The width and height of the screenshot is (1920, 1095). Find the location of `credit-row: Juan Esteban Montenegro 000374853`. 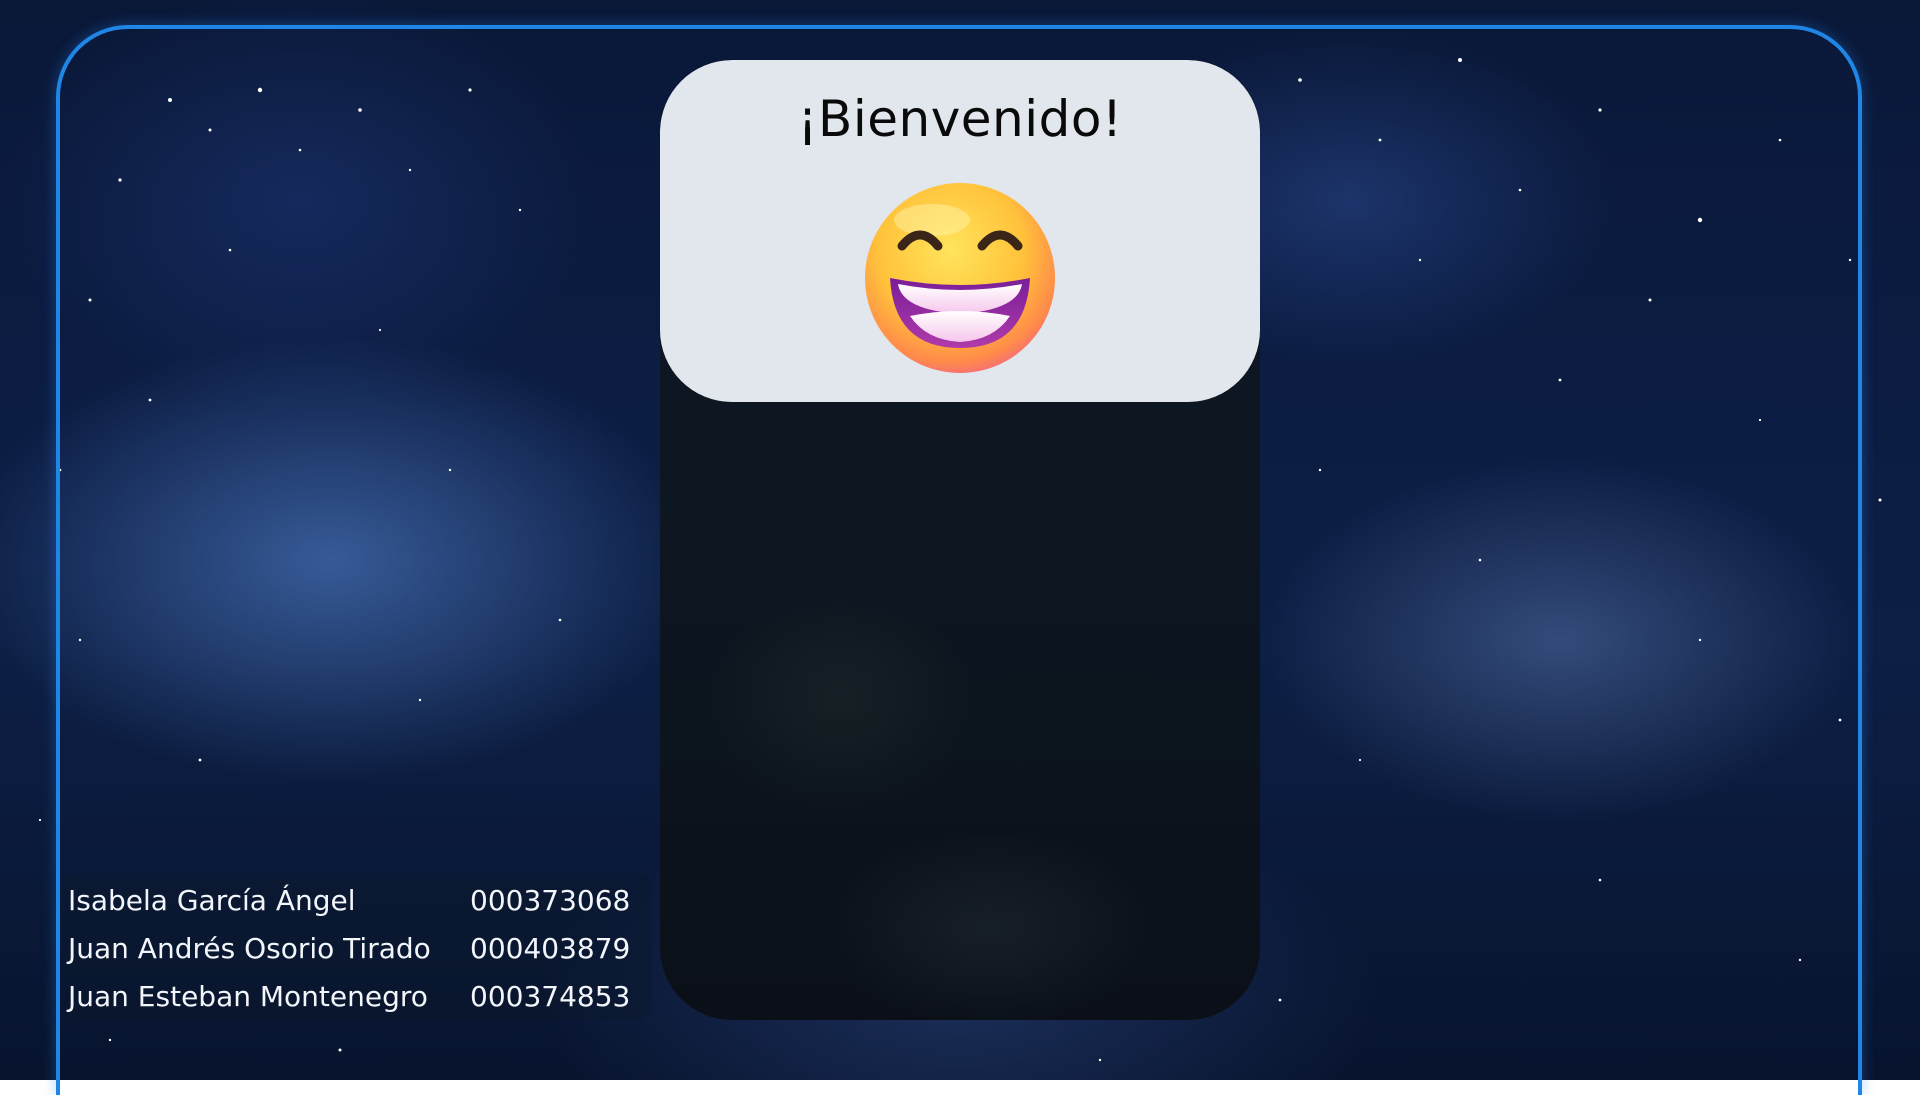

credit-row: Juan Esteban Montenegro 000374853 is located at coordinates (358, 997).